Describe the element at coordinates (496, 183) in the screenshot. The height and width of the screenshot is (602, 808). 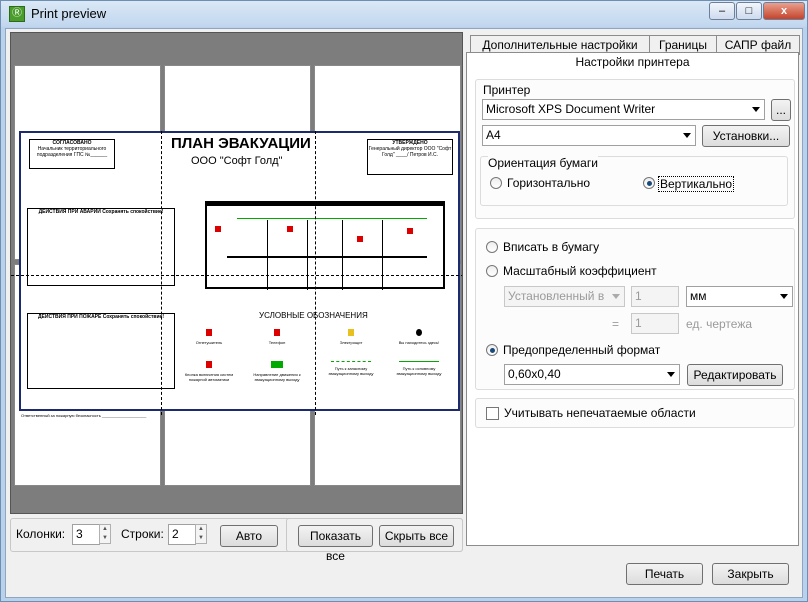
I see `landscape-radio` at that location.